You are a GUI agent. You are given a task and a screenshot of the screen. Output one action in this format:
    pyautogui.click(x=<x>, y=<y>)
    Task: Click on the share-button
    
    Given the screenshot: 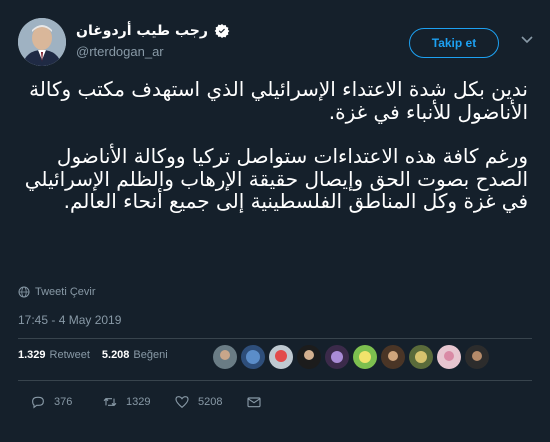 What is the action you would take?
    pyautogui.click(x=254, y=402)
    